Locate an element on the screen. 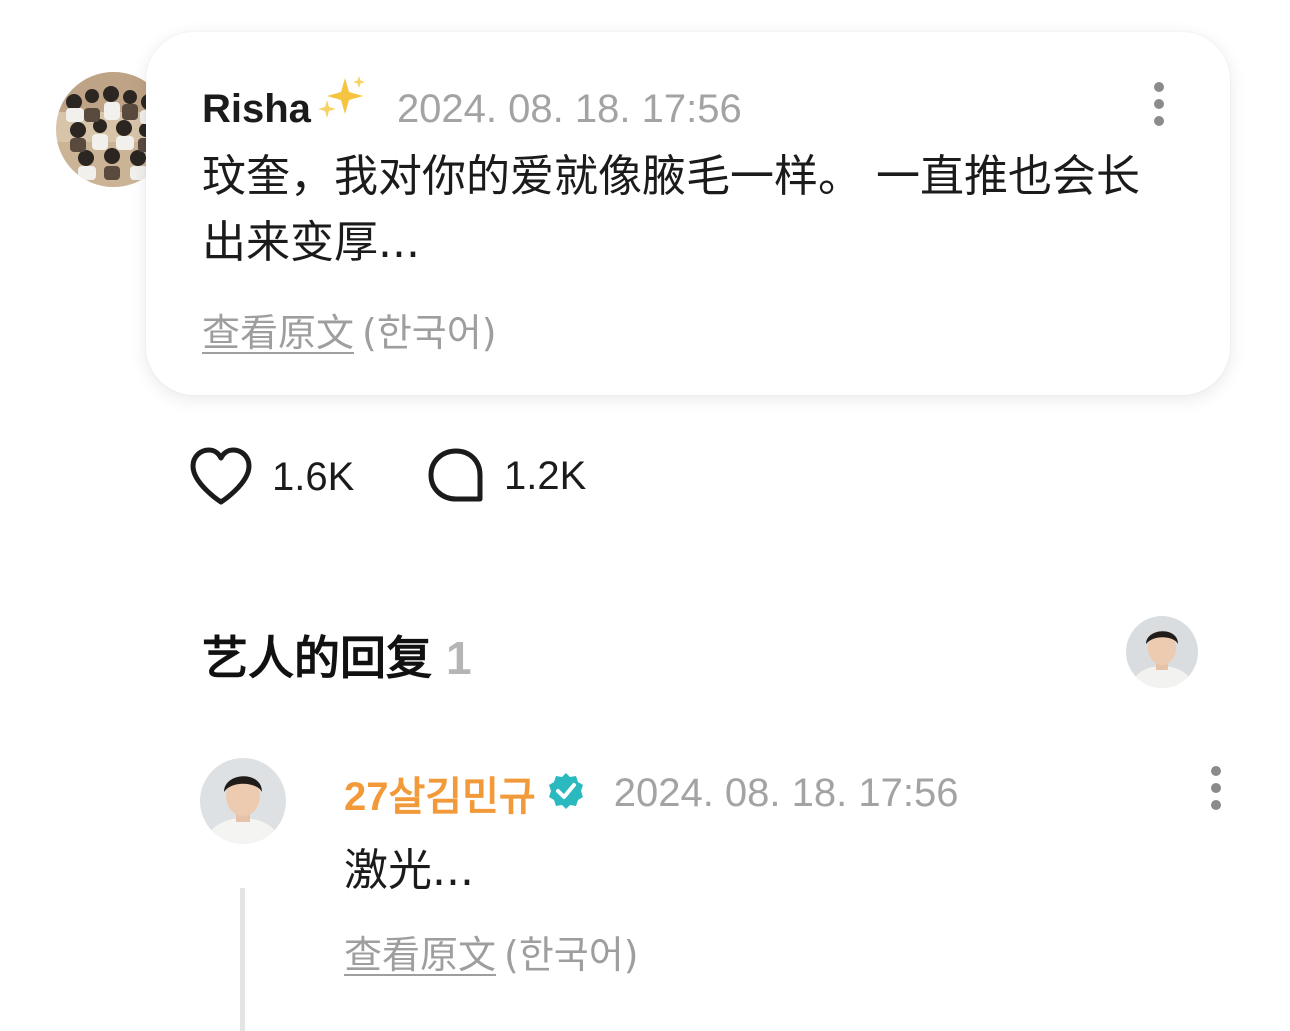 The width and height of the screenshot is (1290, 1031). artist-replies-title: 艺人的回复 is located at coordinates (317, 658).